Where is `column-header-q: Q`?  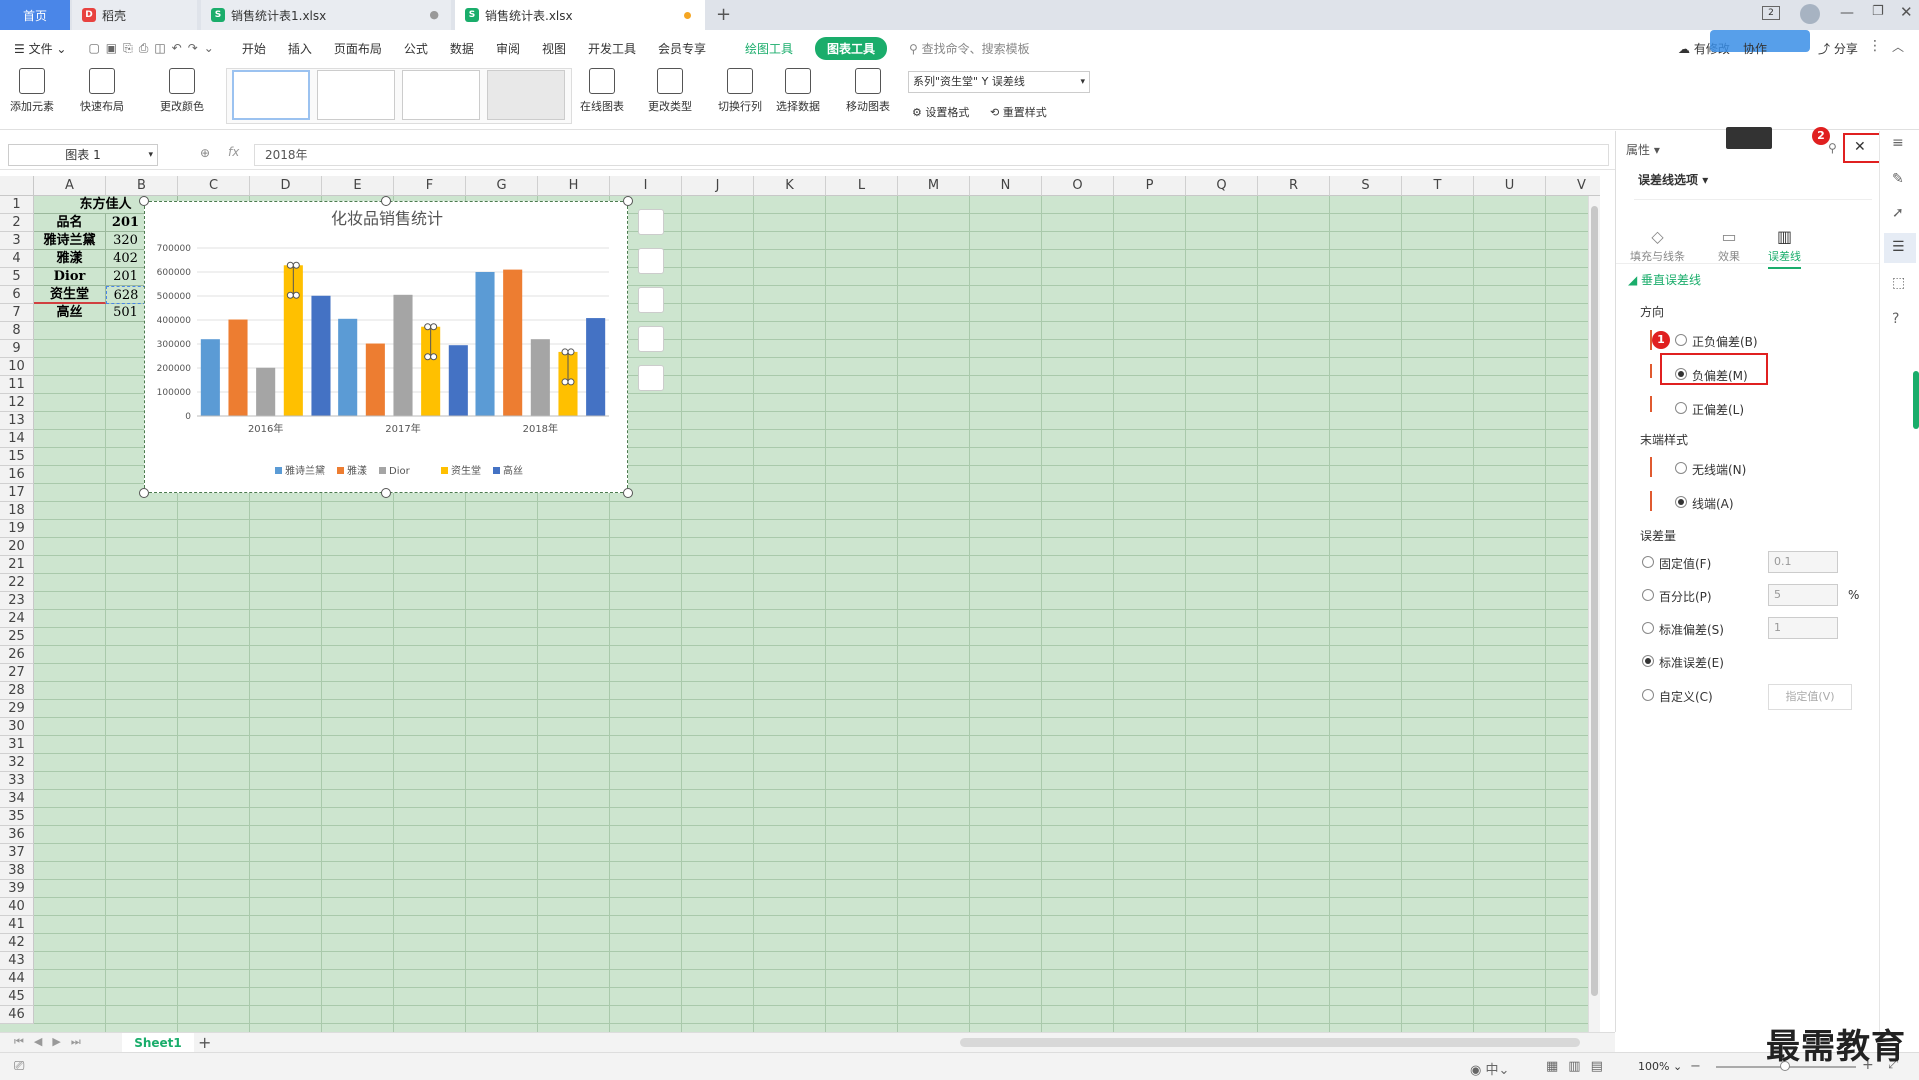 column-header-q: Q is located at coordinates (1222, 186).